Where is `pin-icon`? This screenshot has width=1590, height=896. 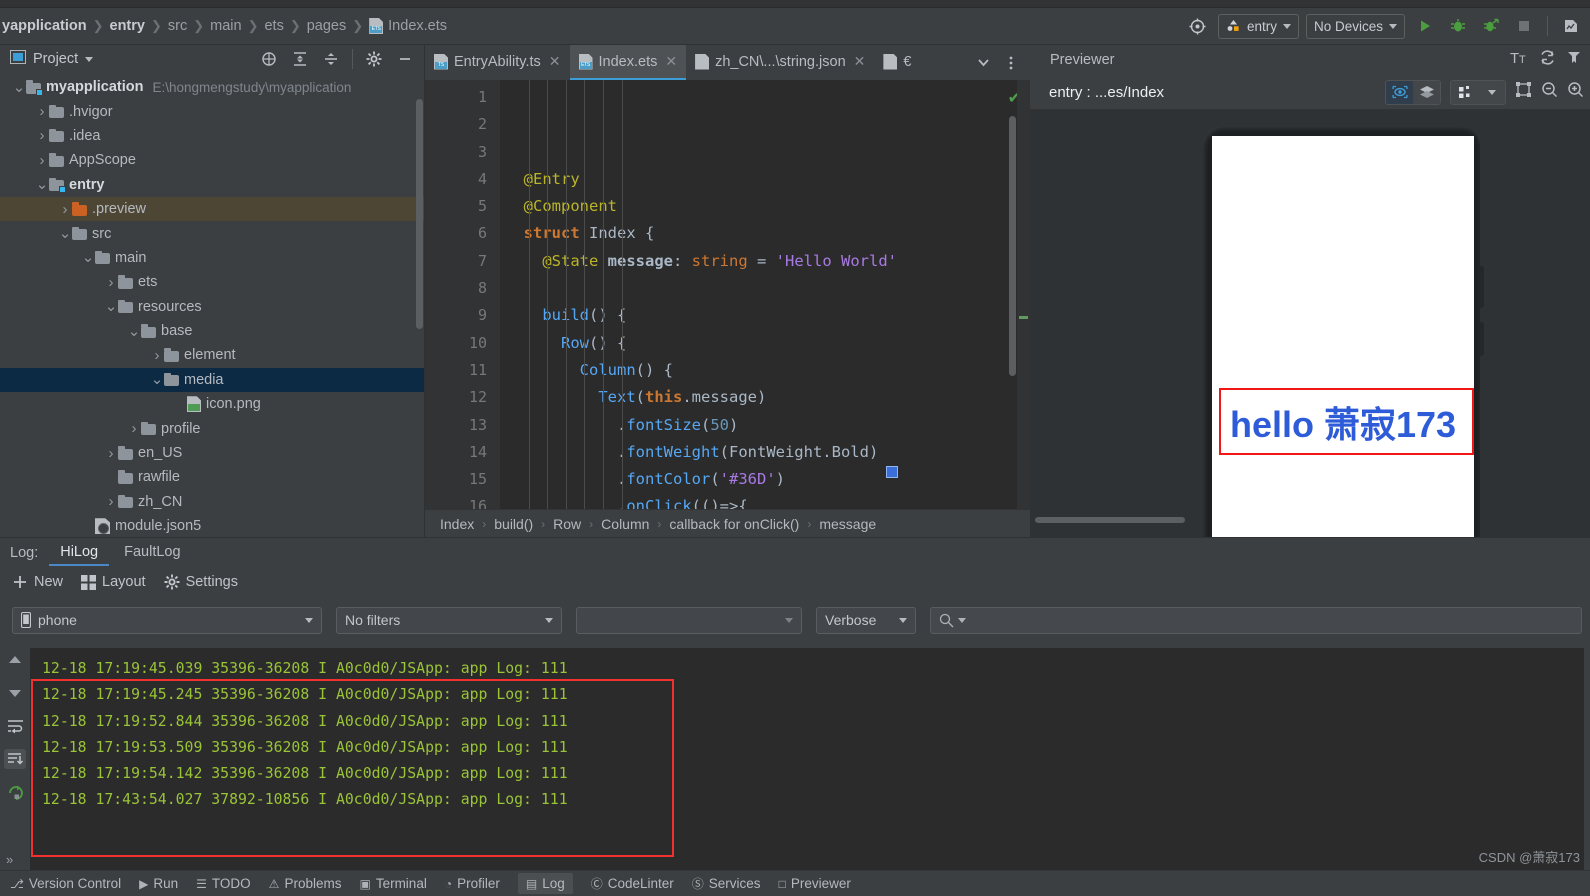
pin-icon is located at coordinates (1574, 60).